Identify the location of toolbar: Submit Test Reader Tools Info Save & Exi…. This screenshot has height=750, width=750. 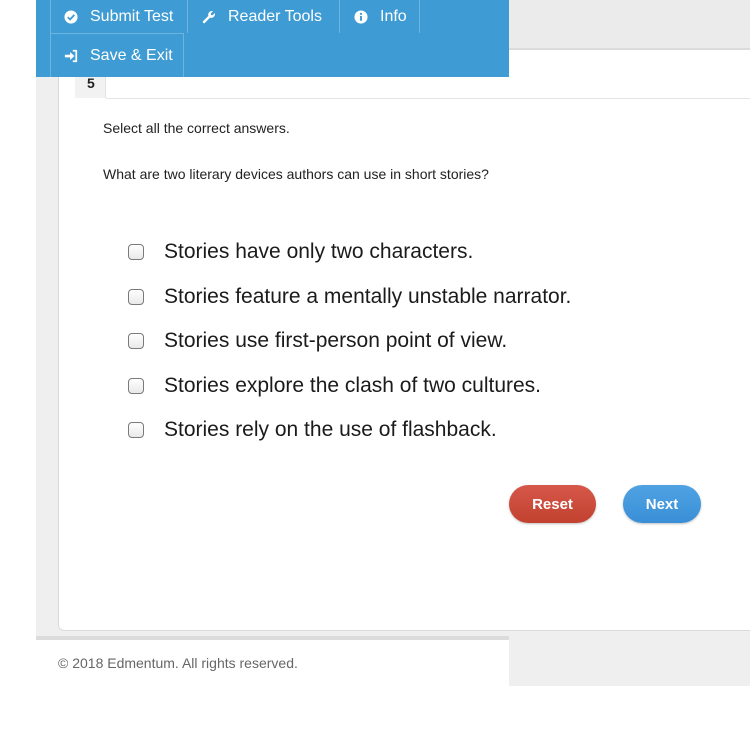
(272, 38).